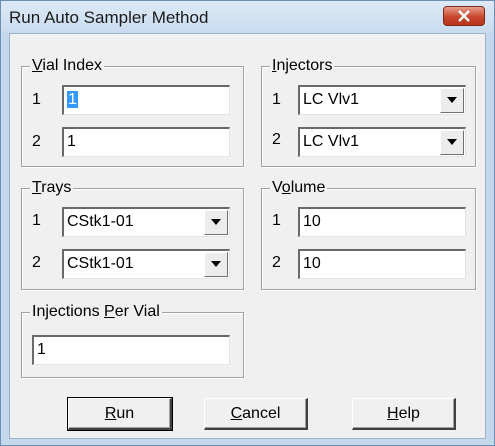 The width and height of the screenshot is (495, 446). What do you see at coordinates (36, 262) in the screenshot?
I see `trays-row-2-label: 2` at bounding box center [36, 262].